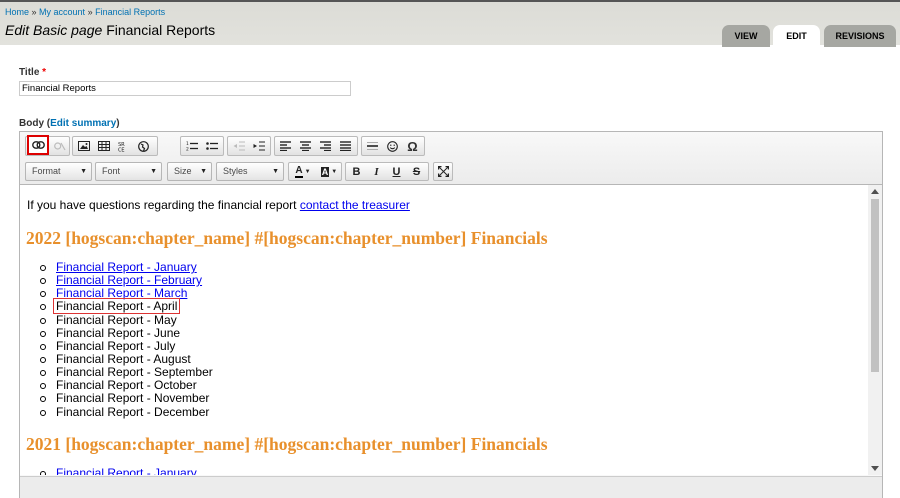  I want to click on underline-button: U, so click(396, 171).